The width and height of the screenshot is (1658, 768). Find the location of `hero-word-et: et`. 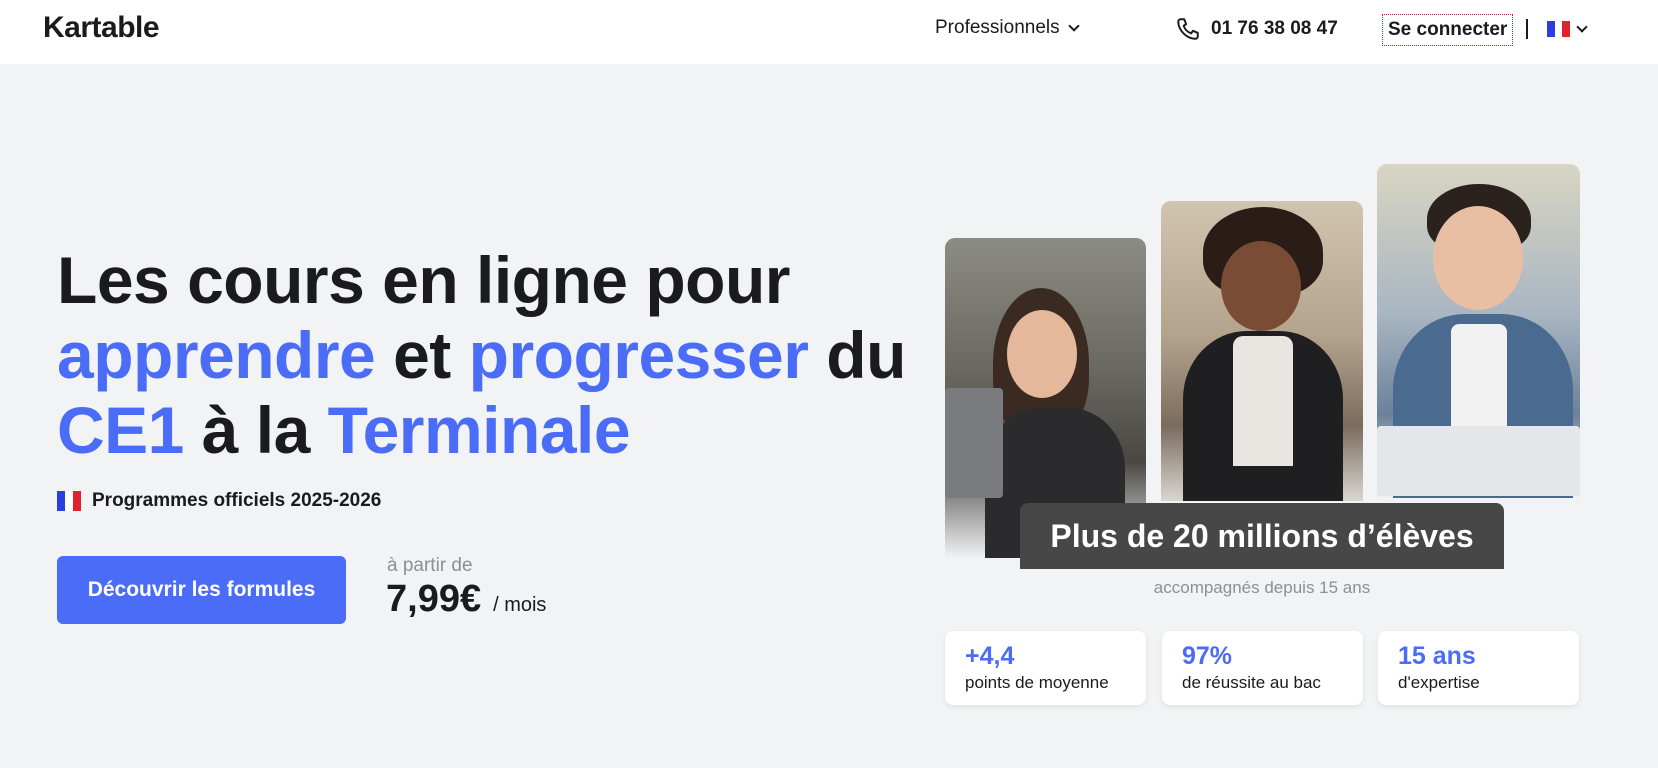

hero-word-et: et is located at coordinates (422, 355).